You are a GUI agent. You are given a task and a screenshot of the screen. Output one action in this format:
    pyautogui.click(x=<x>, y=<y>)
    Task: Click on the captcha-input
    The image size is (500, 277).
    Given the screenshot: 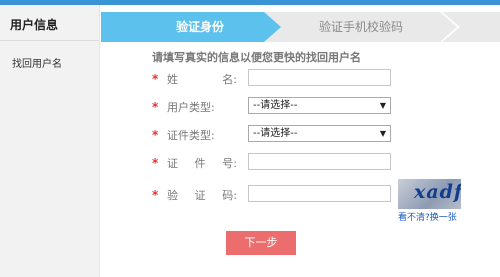 What is the action you would take?
    pyautogui.click(x=319, y=193)
    